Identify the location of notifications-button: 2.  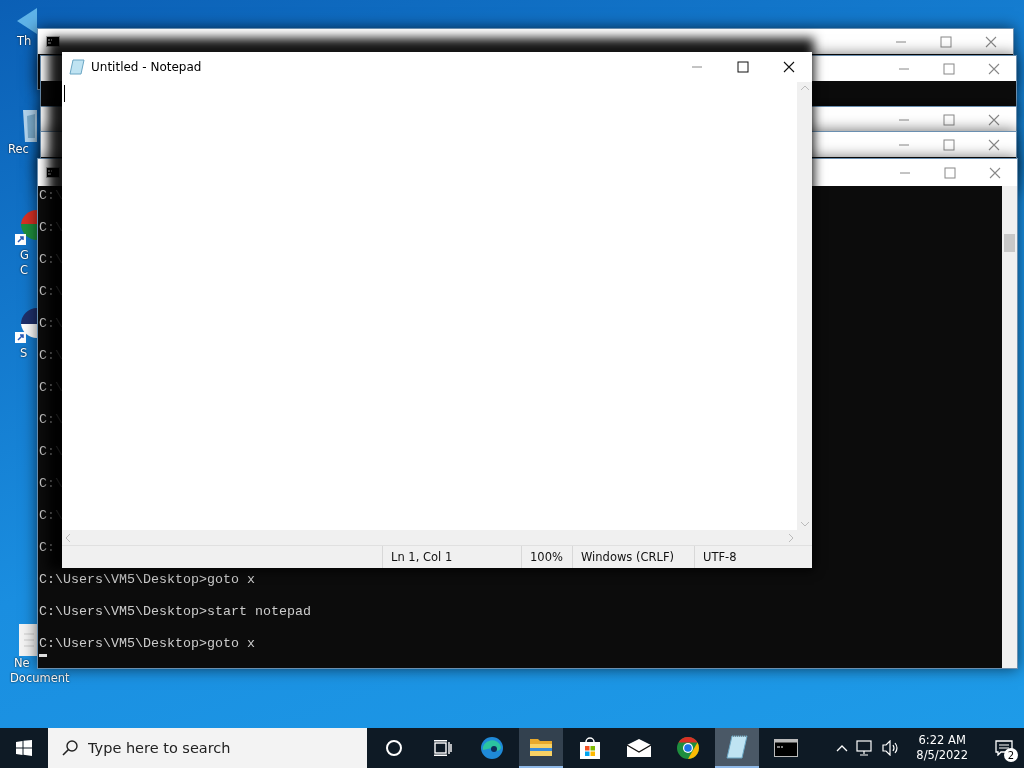
(1004, 748).